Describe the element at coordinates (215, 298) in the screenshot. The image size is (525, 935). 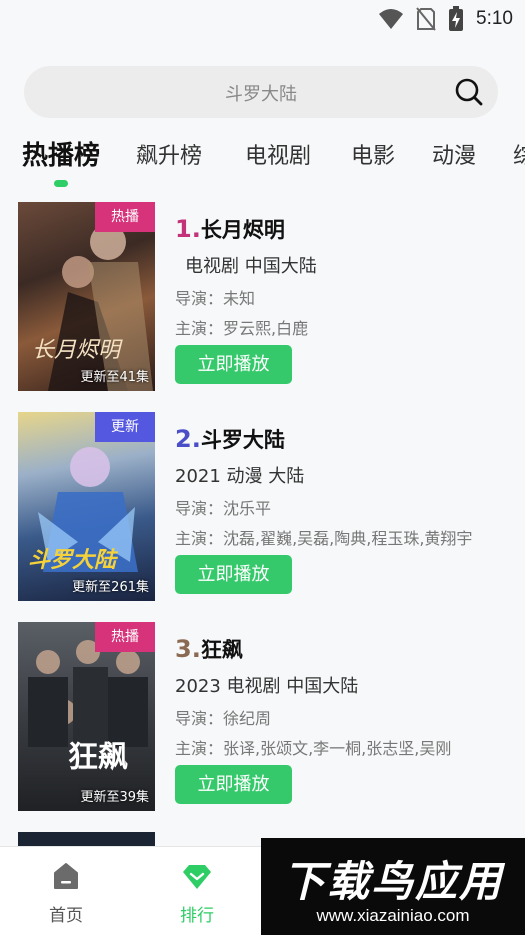
I see `item-director: 导演：未知` at that location.